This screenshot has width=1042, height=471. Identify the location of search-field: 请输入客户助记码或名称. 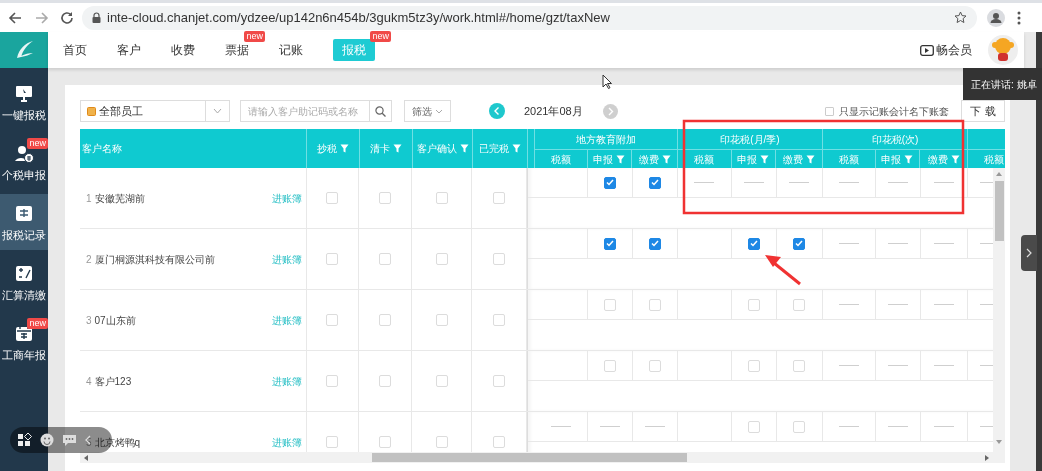
(316, 111).